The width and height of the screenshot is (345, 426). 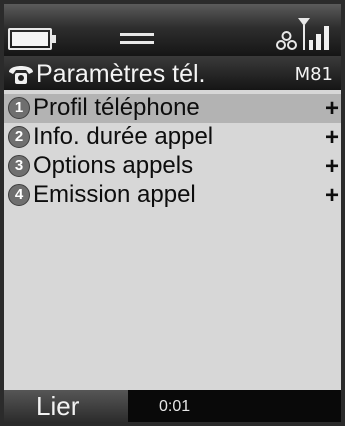 What do you see at coordinates (66, 406) in the screenshot?
I see `lier-softkey: Lier` at bounding box center [66, 406].